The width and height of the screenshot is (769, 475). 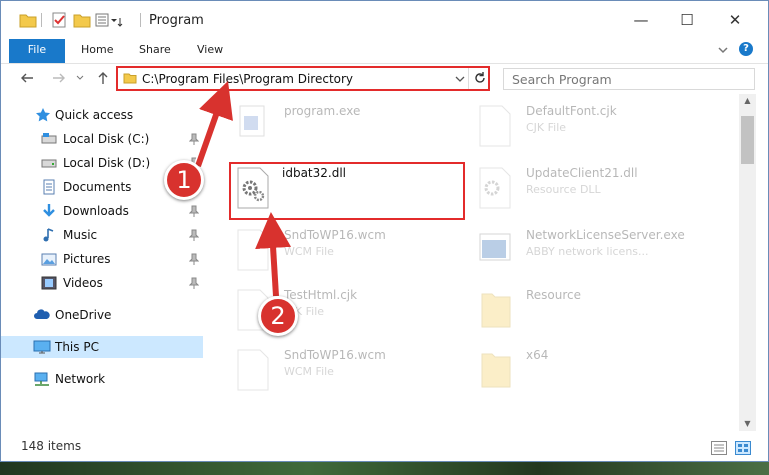 What do you see at coordinates (184, 180) in the screenshot?
I see `step-1-badge: 1` at bounding box center [184, 180].